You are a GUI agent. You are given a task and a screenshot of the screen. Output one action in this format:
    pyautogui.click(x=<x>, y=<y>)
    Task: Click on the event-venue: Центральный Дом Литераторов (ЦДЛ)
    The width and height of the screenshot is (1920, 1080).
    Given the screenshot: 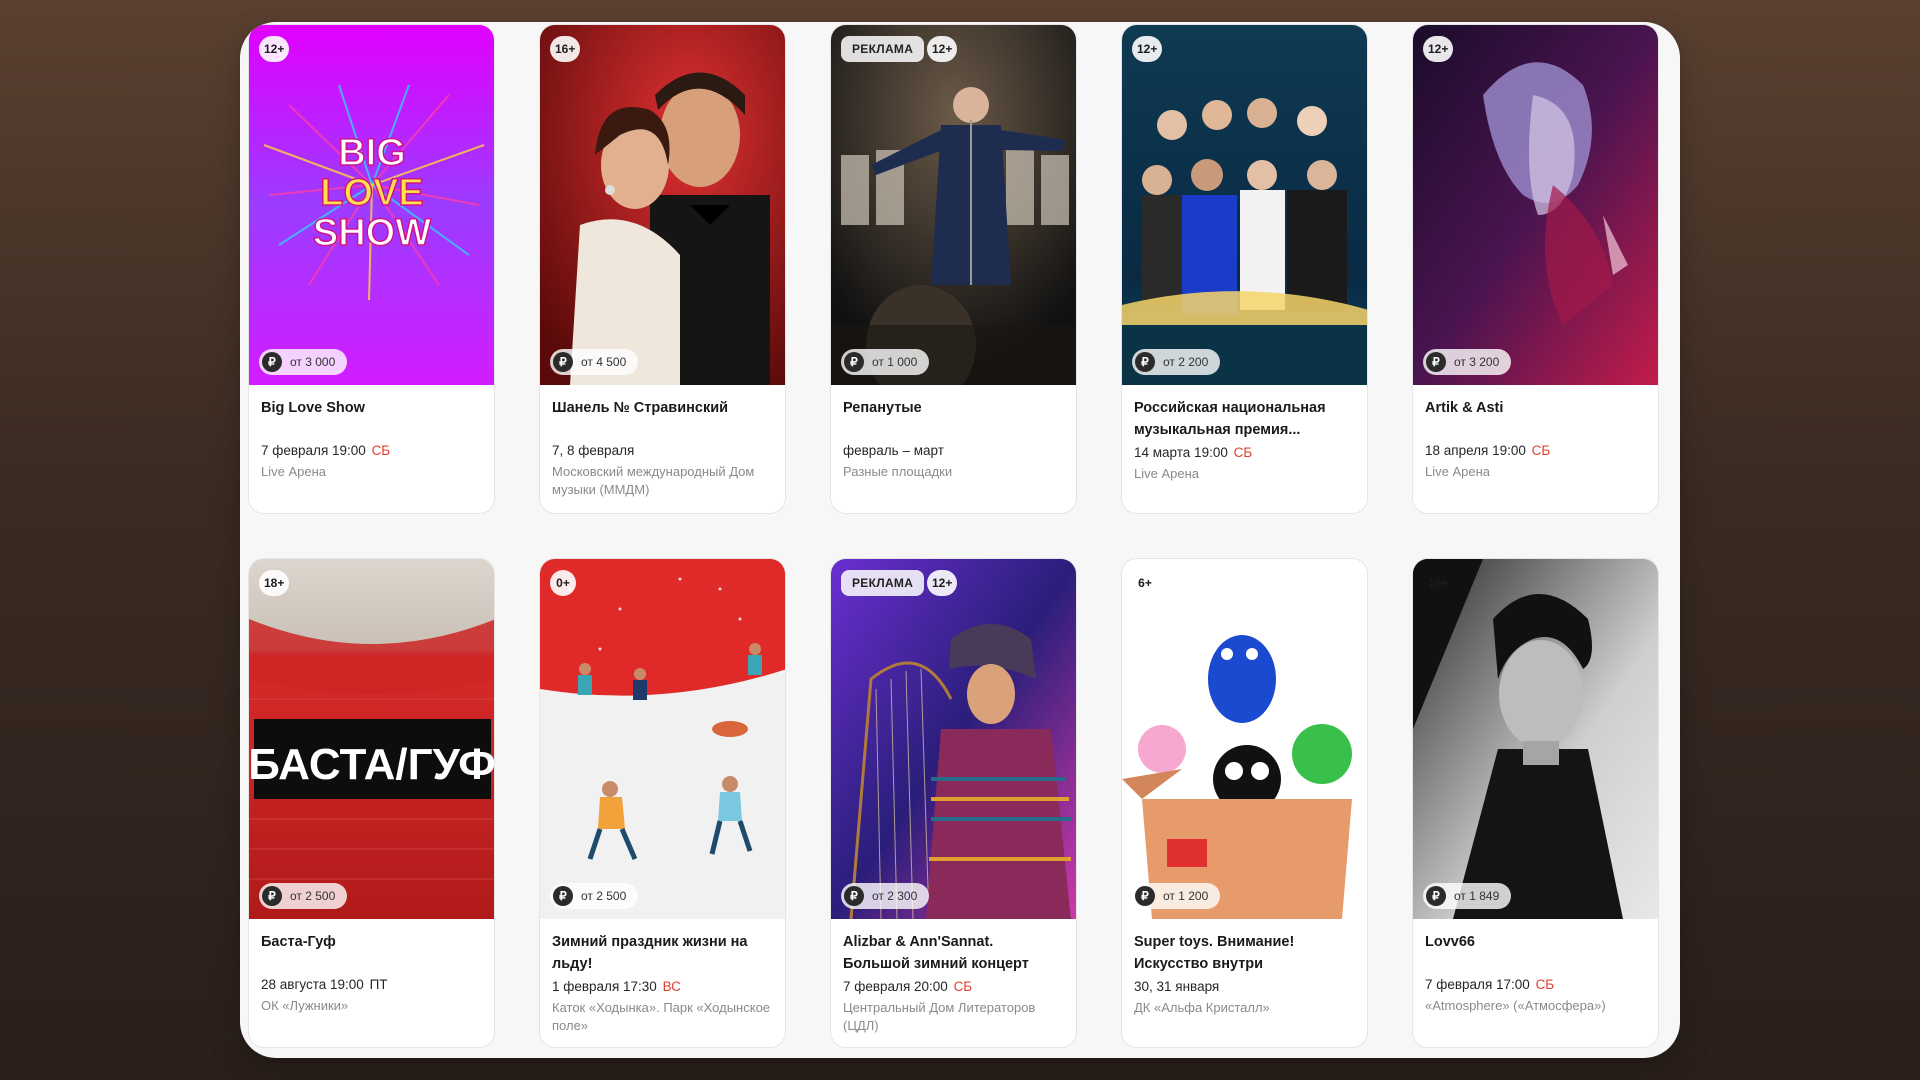 What is the action you would take?
    pyautogui.click(x=939, y=1016)
    